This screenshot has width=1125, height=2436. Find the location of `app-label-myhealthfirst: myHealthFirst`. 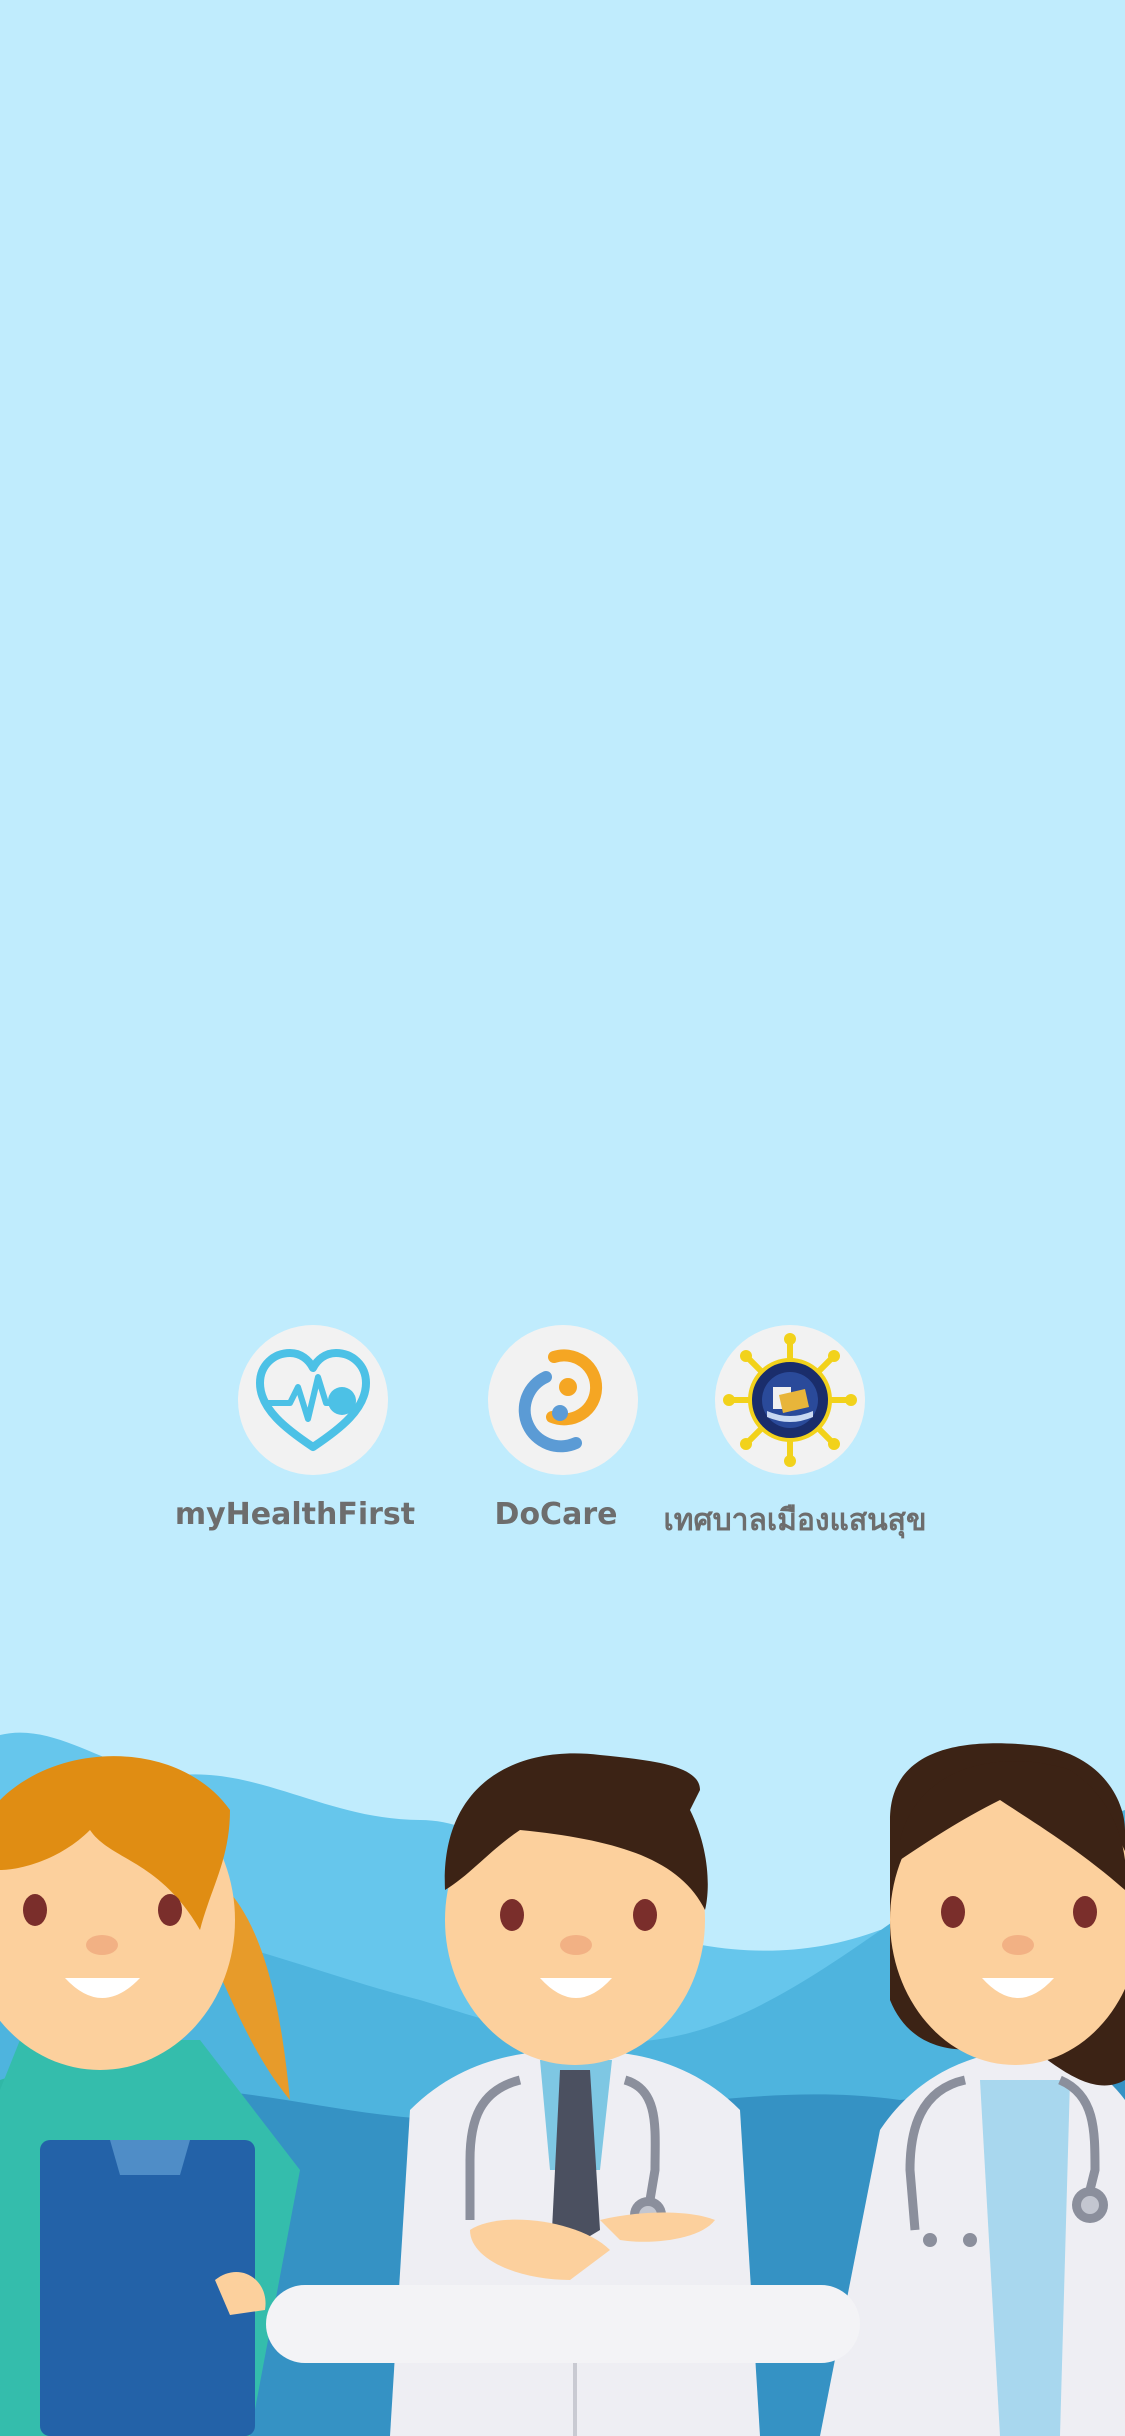

app-label-myhealthfirst: myHealthFirst is located at coordinates (295, 1514).